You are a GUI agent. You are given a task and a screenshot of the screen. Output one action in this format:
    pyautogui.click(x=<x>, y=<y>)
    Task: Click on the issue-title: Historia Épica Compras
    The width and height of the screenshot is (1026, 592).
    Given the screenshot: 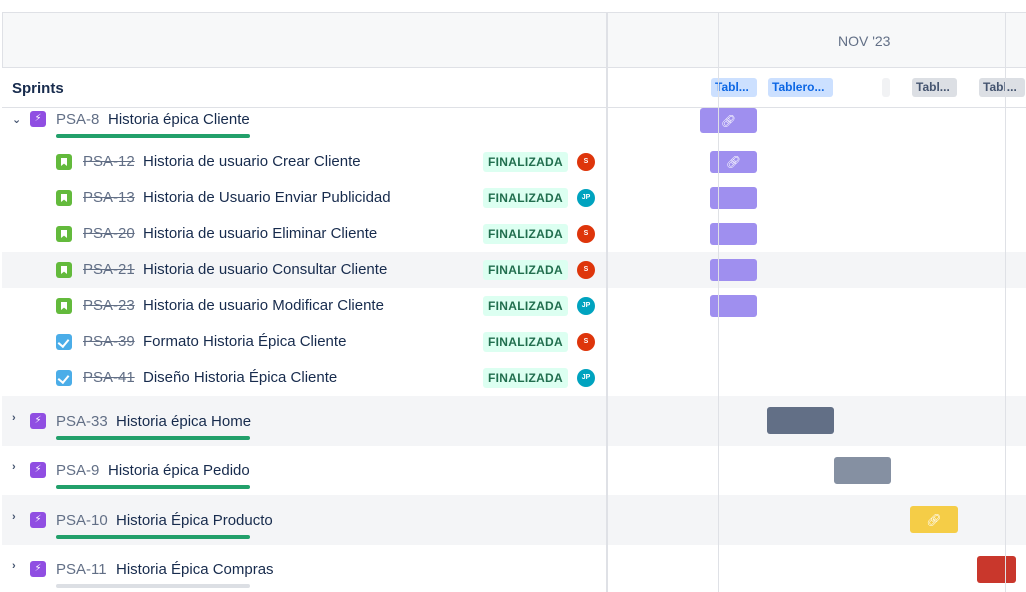 What is the action you would take?
    pyautogui.click(x=195, y=569)
    